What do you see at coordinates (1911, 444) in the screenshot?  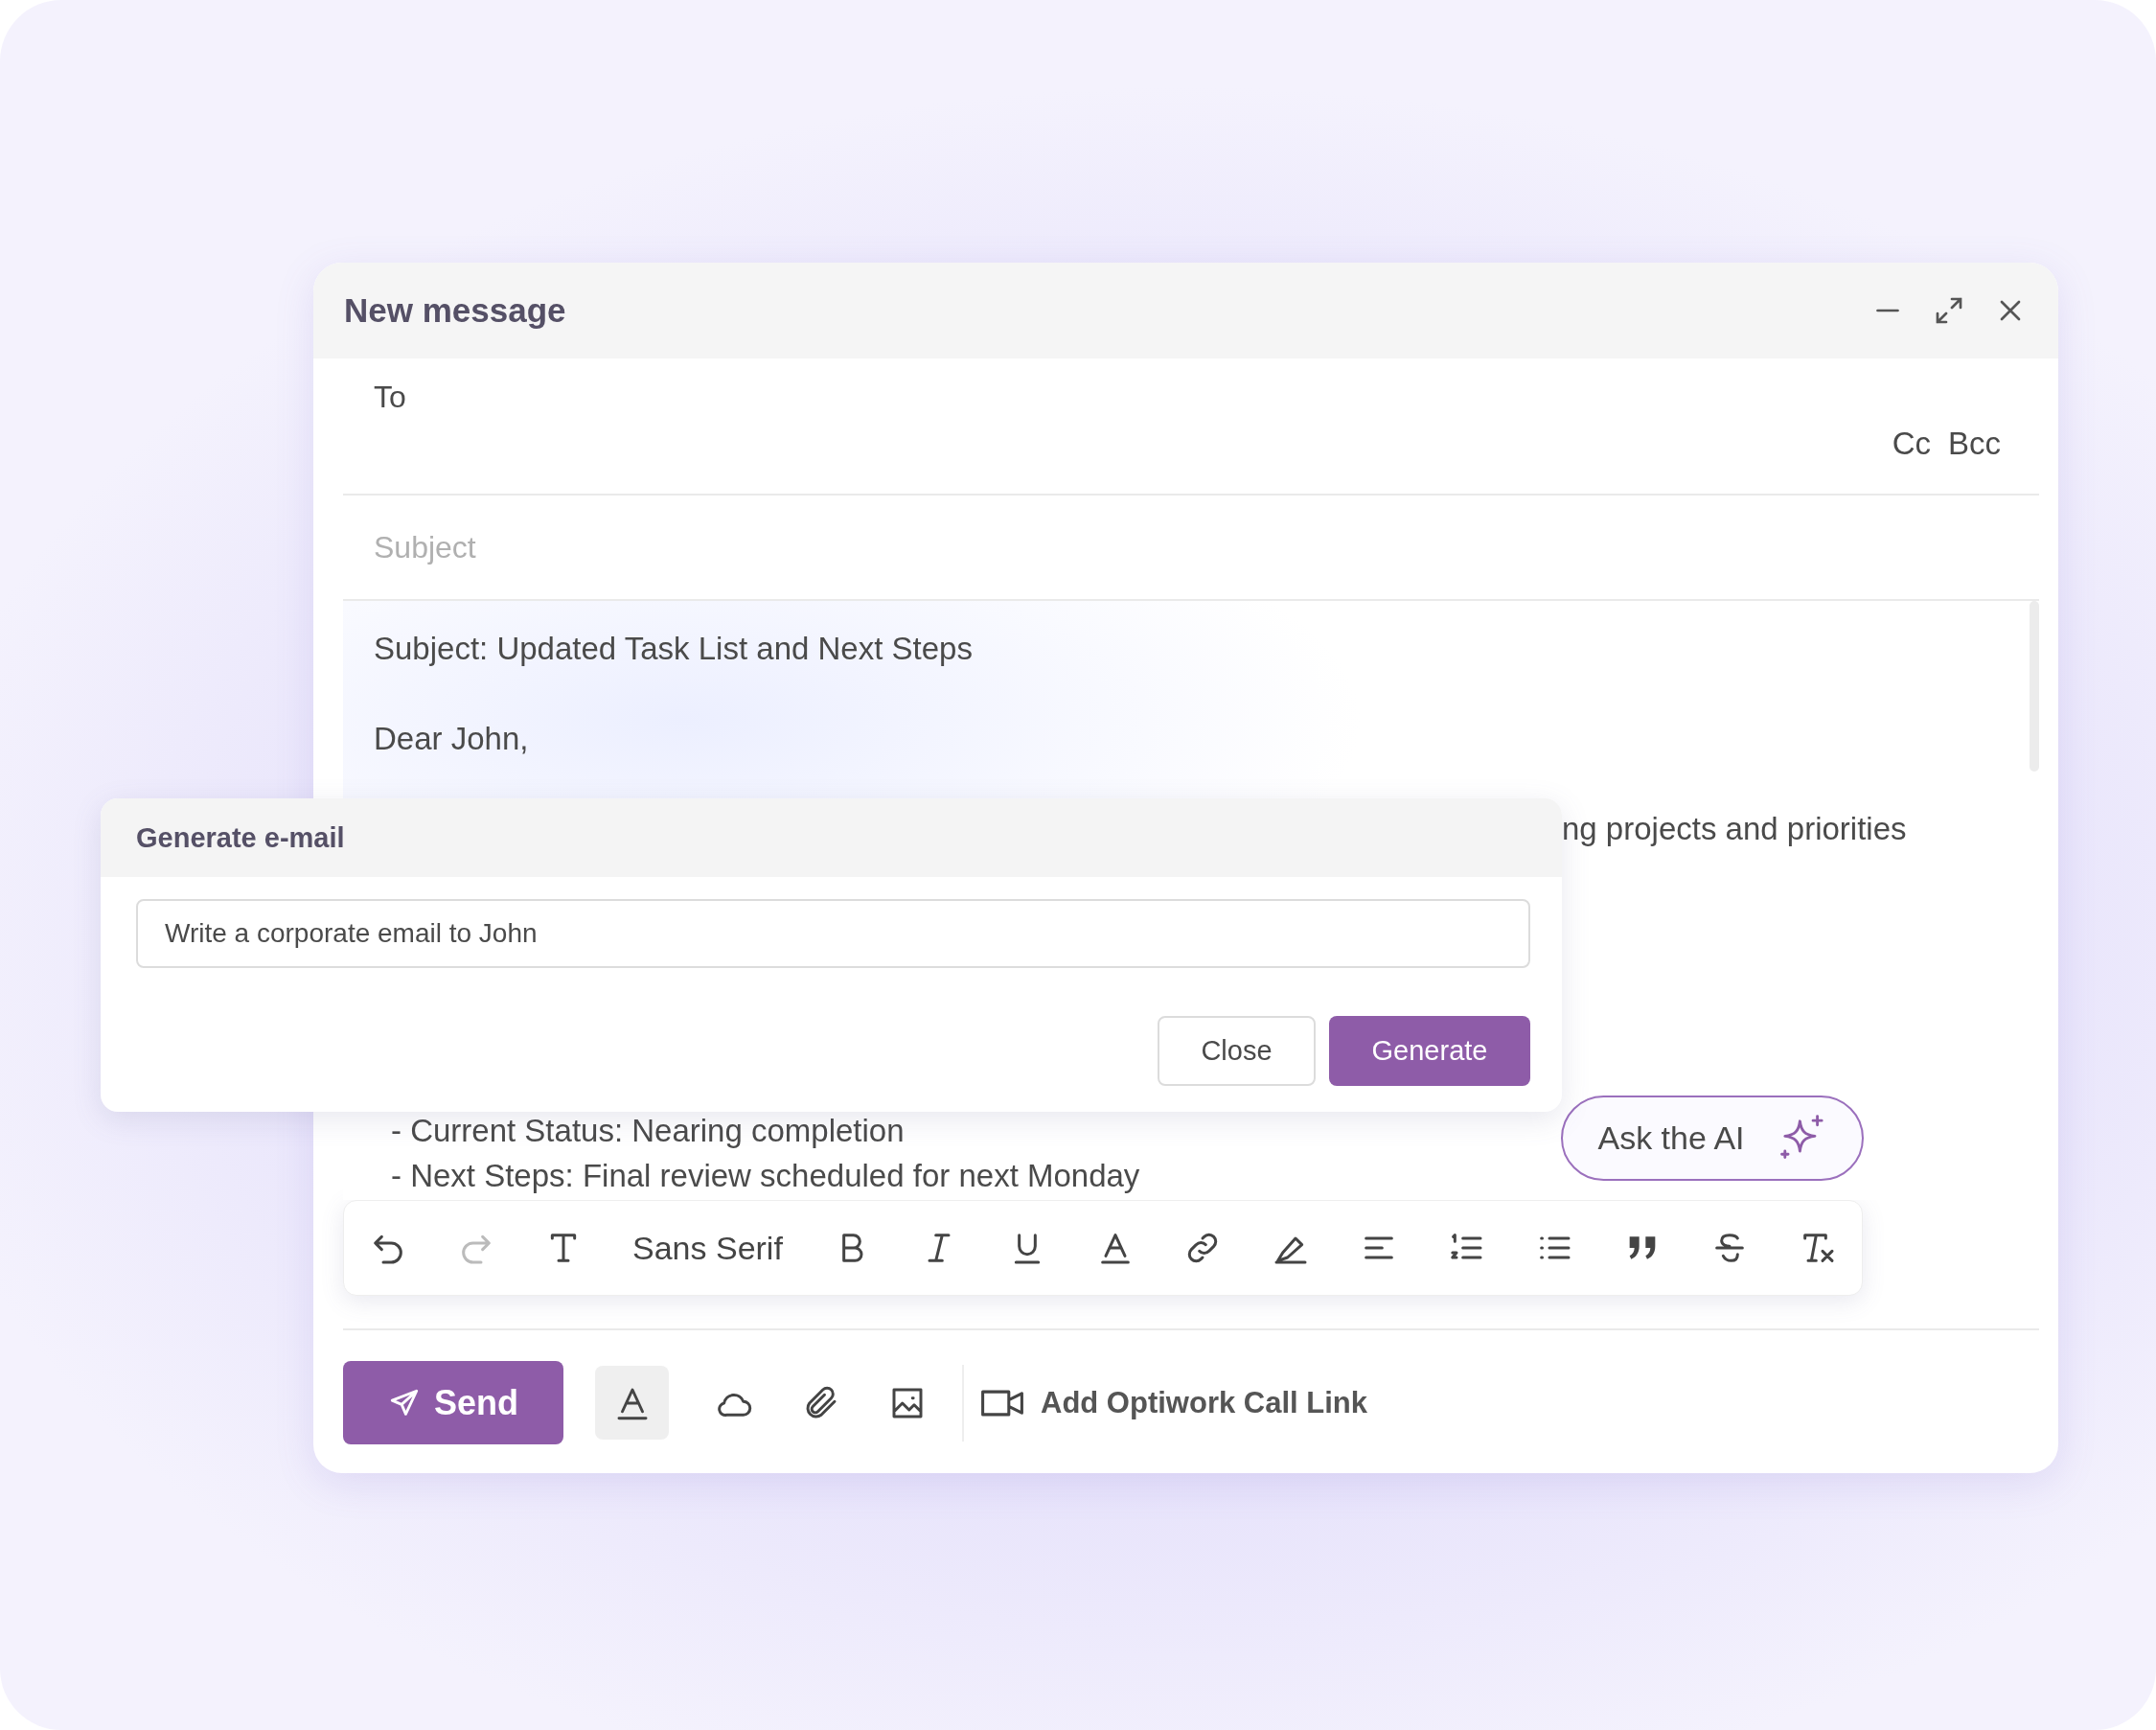 I see `cc-link: Cc` at bounding box center [1911, 444].